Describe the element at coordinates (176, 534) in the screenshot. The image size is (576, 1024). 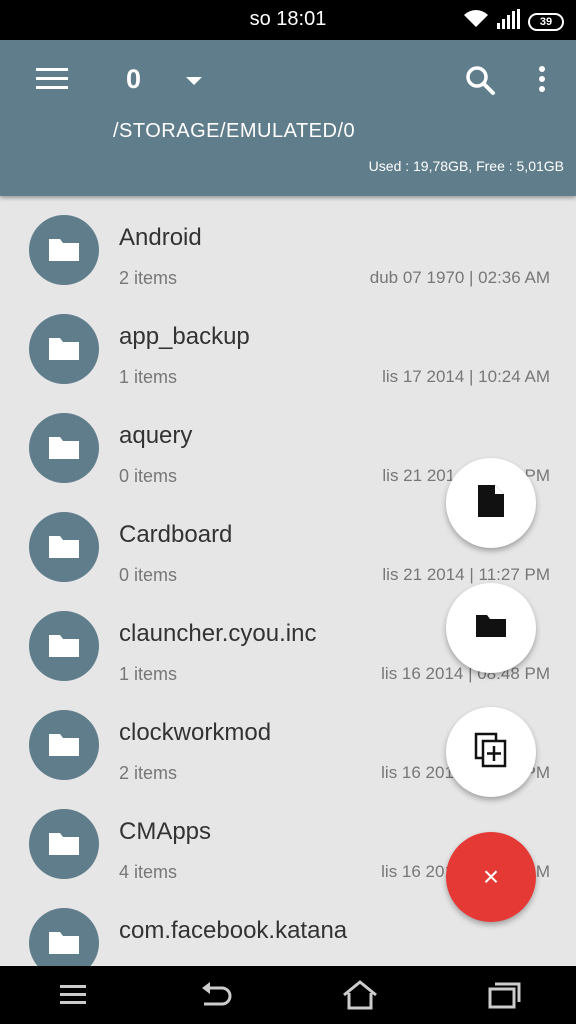
I see `file-name: Cardboard` at that location.